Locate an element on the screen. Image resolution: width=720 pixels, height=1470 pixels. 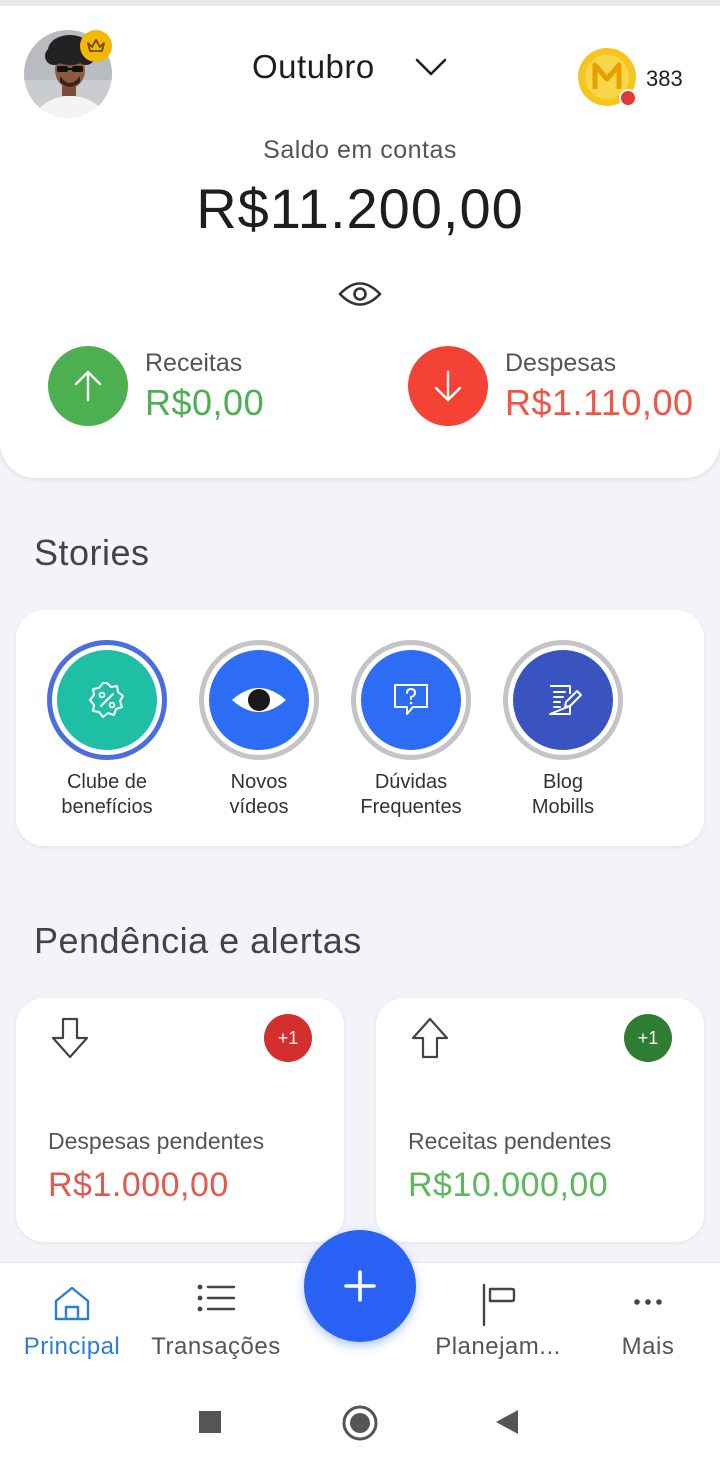
stories-title: Stories is located at coordinates (92, 552).